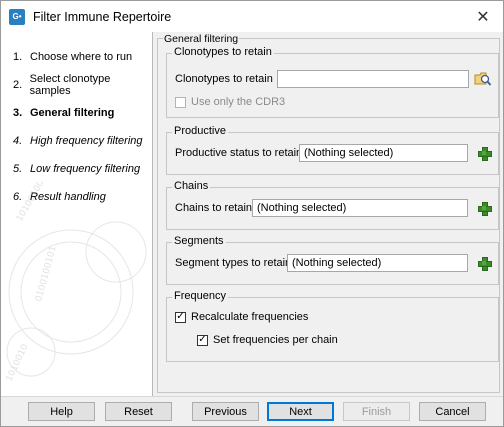  I want to click on svg-text: 0100100101, so click(46, 274).